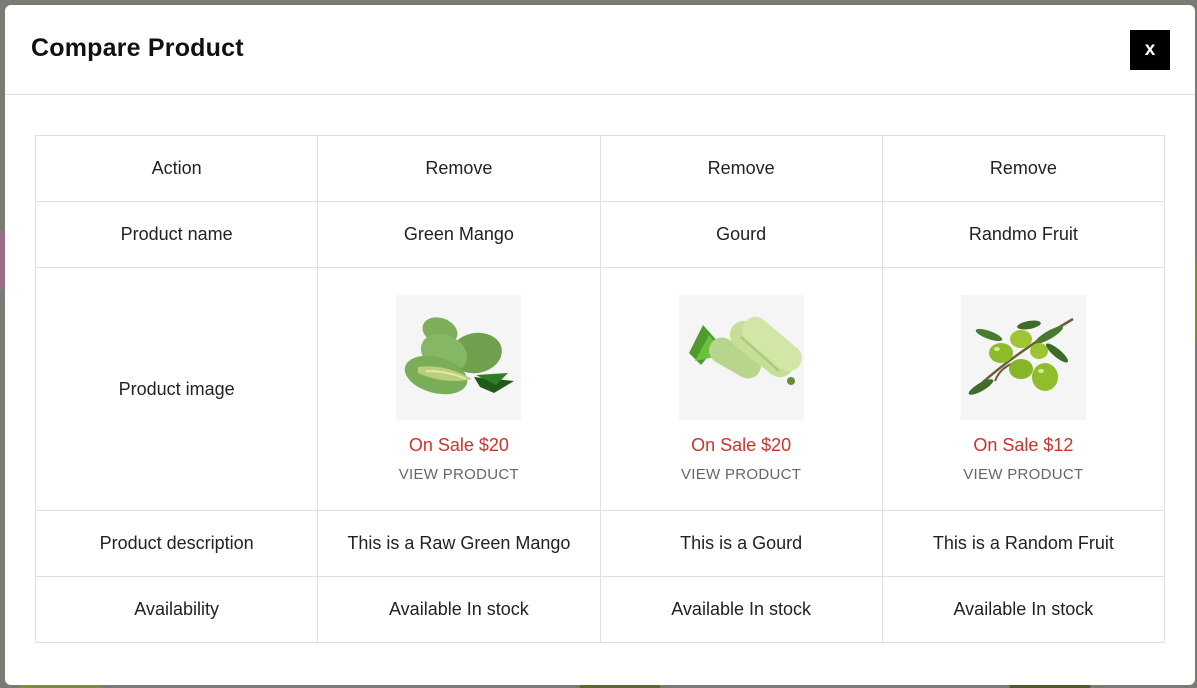 This screenshot has width=1197, height=688. Describe the element at coordinates (176, 168) in the screenshot. I see `row-label: Action` at that location.